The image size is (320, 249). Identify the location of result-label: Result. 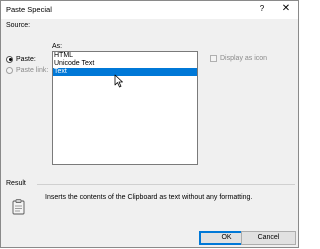
(16, 183).